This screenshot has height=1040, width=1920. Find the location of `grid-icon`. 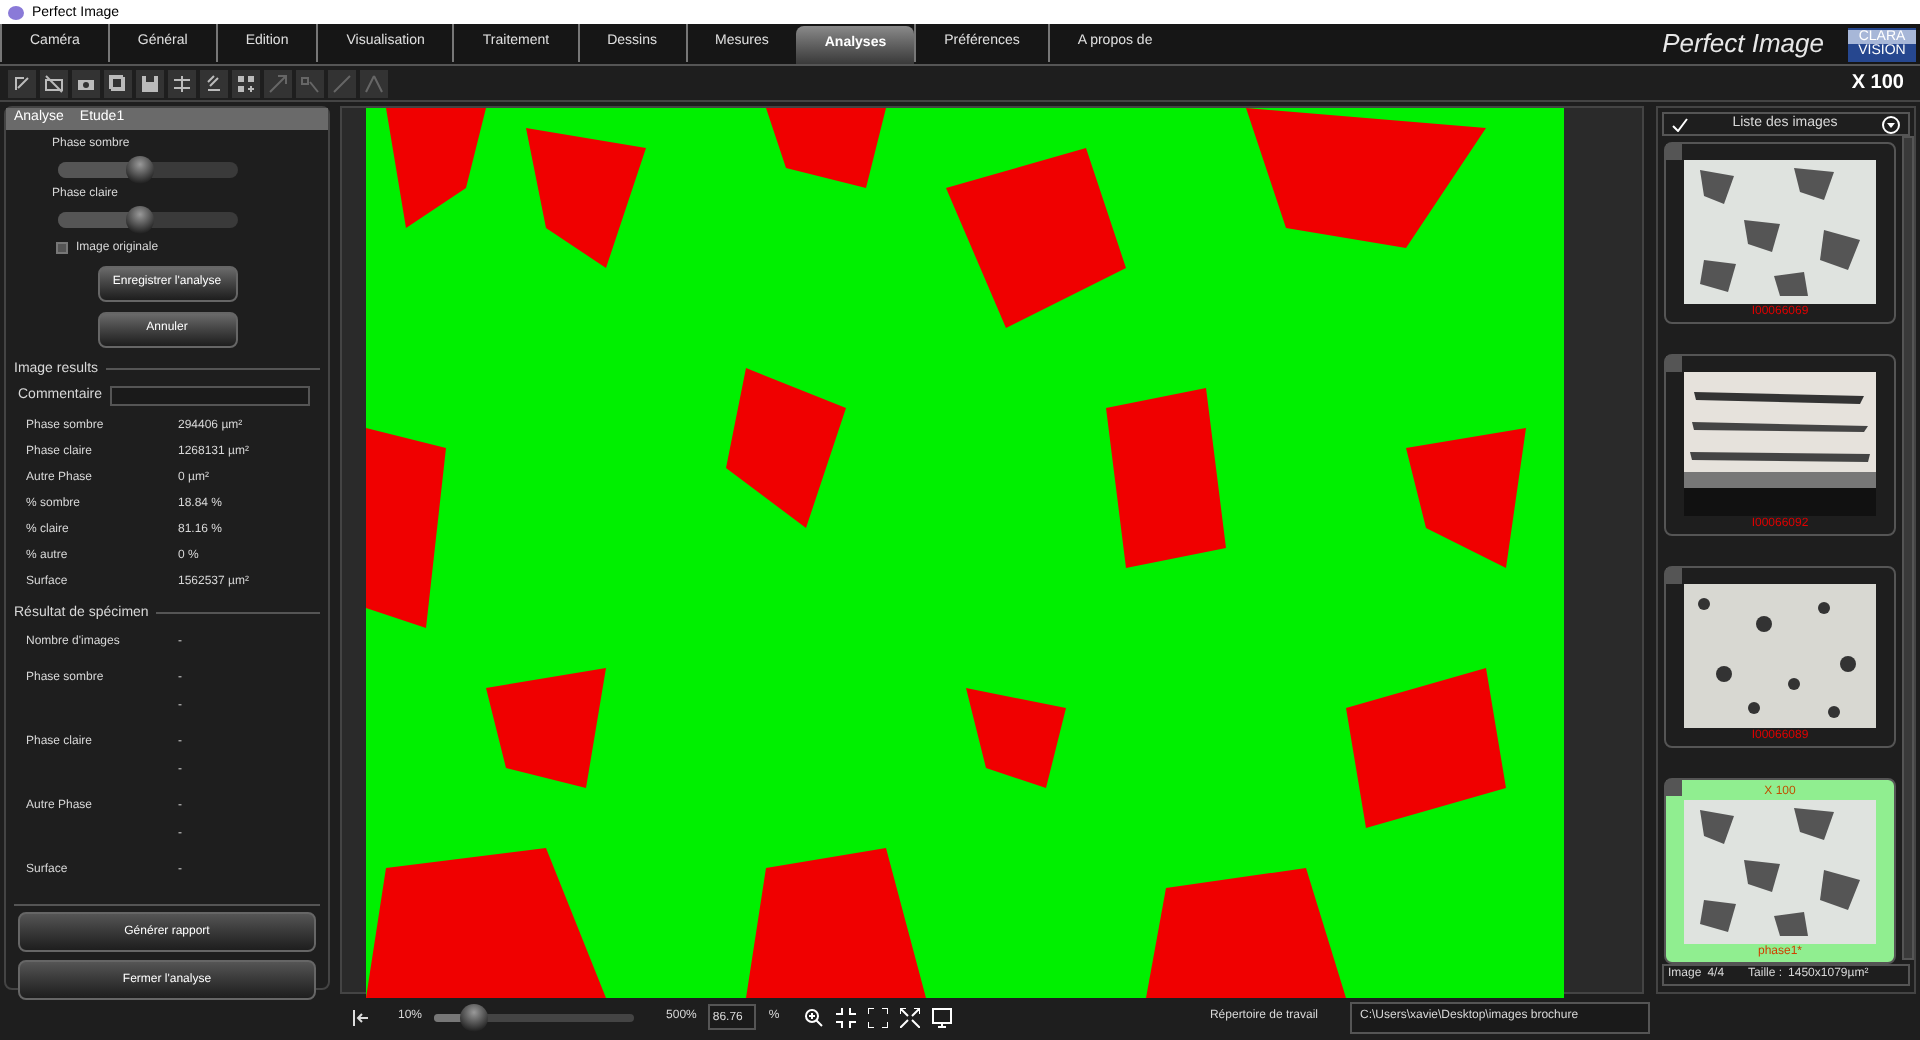

grid-icon is located at coordinates (246, 83).